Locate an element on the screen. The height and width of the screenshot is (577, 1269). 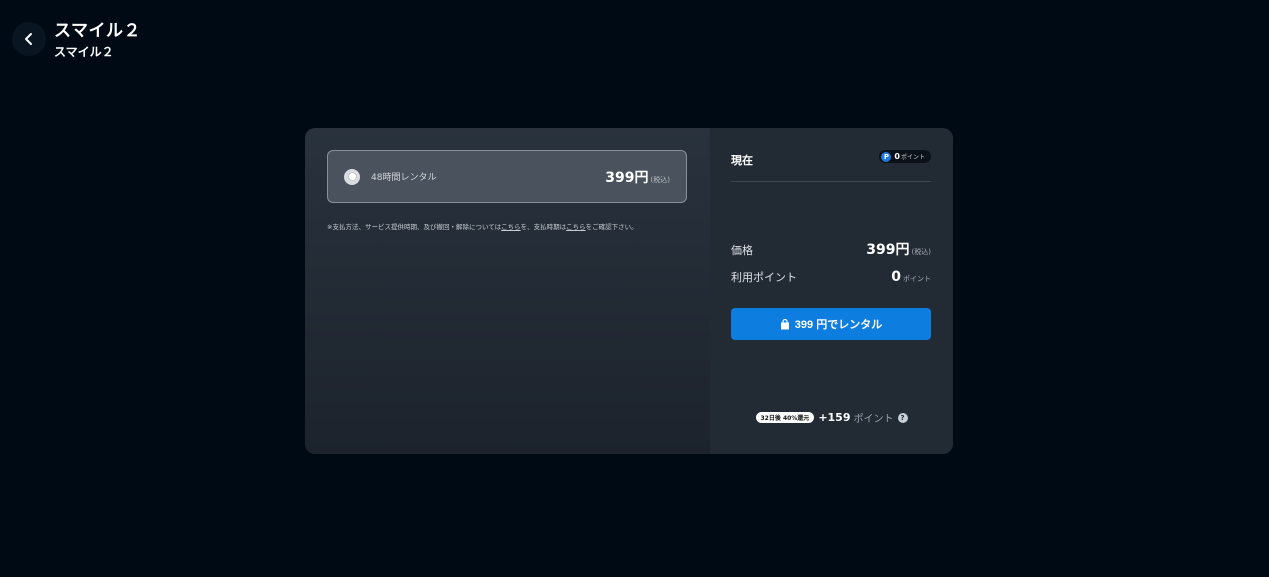
radio-indicator is located at coordinates (352, 176).